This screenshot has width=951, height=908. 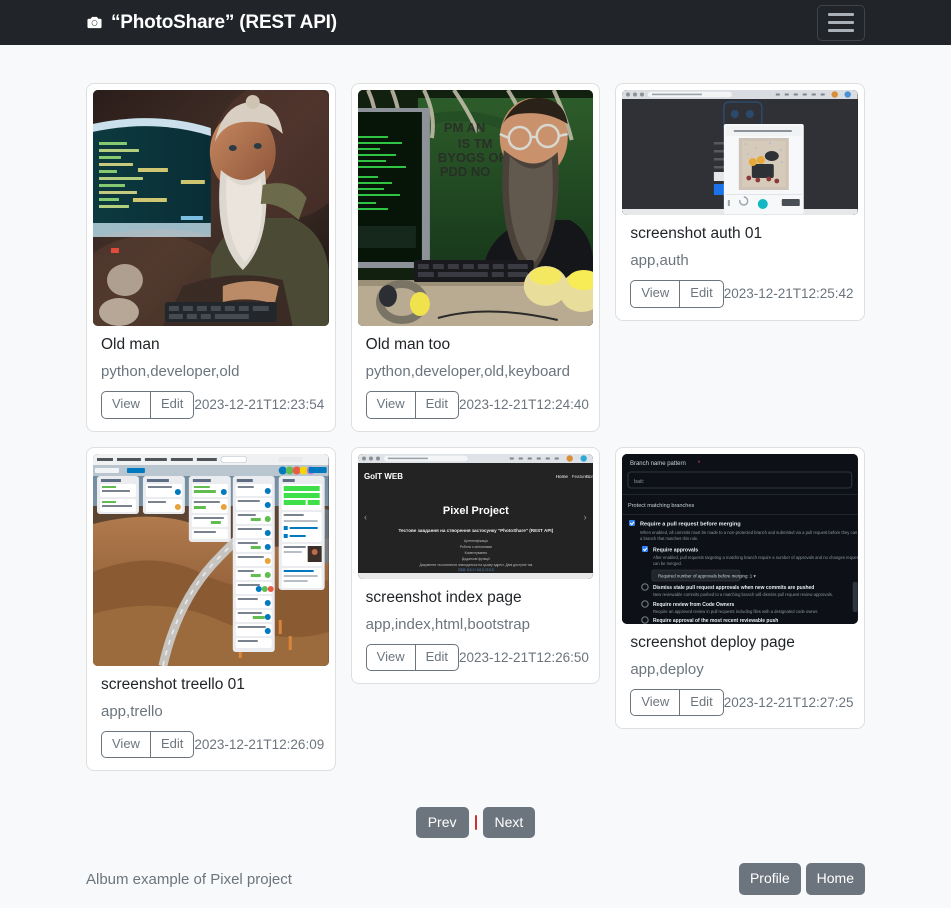 I want to click on prev-page-button: Prev, so click(x=442, y=823).